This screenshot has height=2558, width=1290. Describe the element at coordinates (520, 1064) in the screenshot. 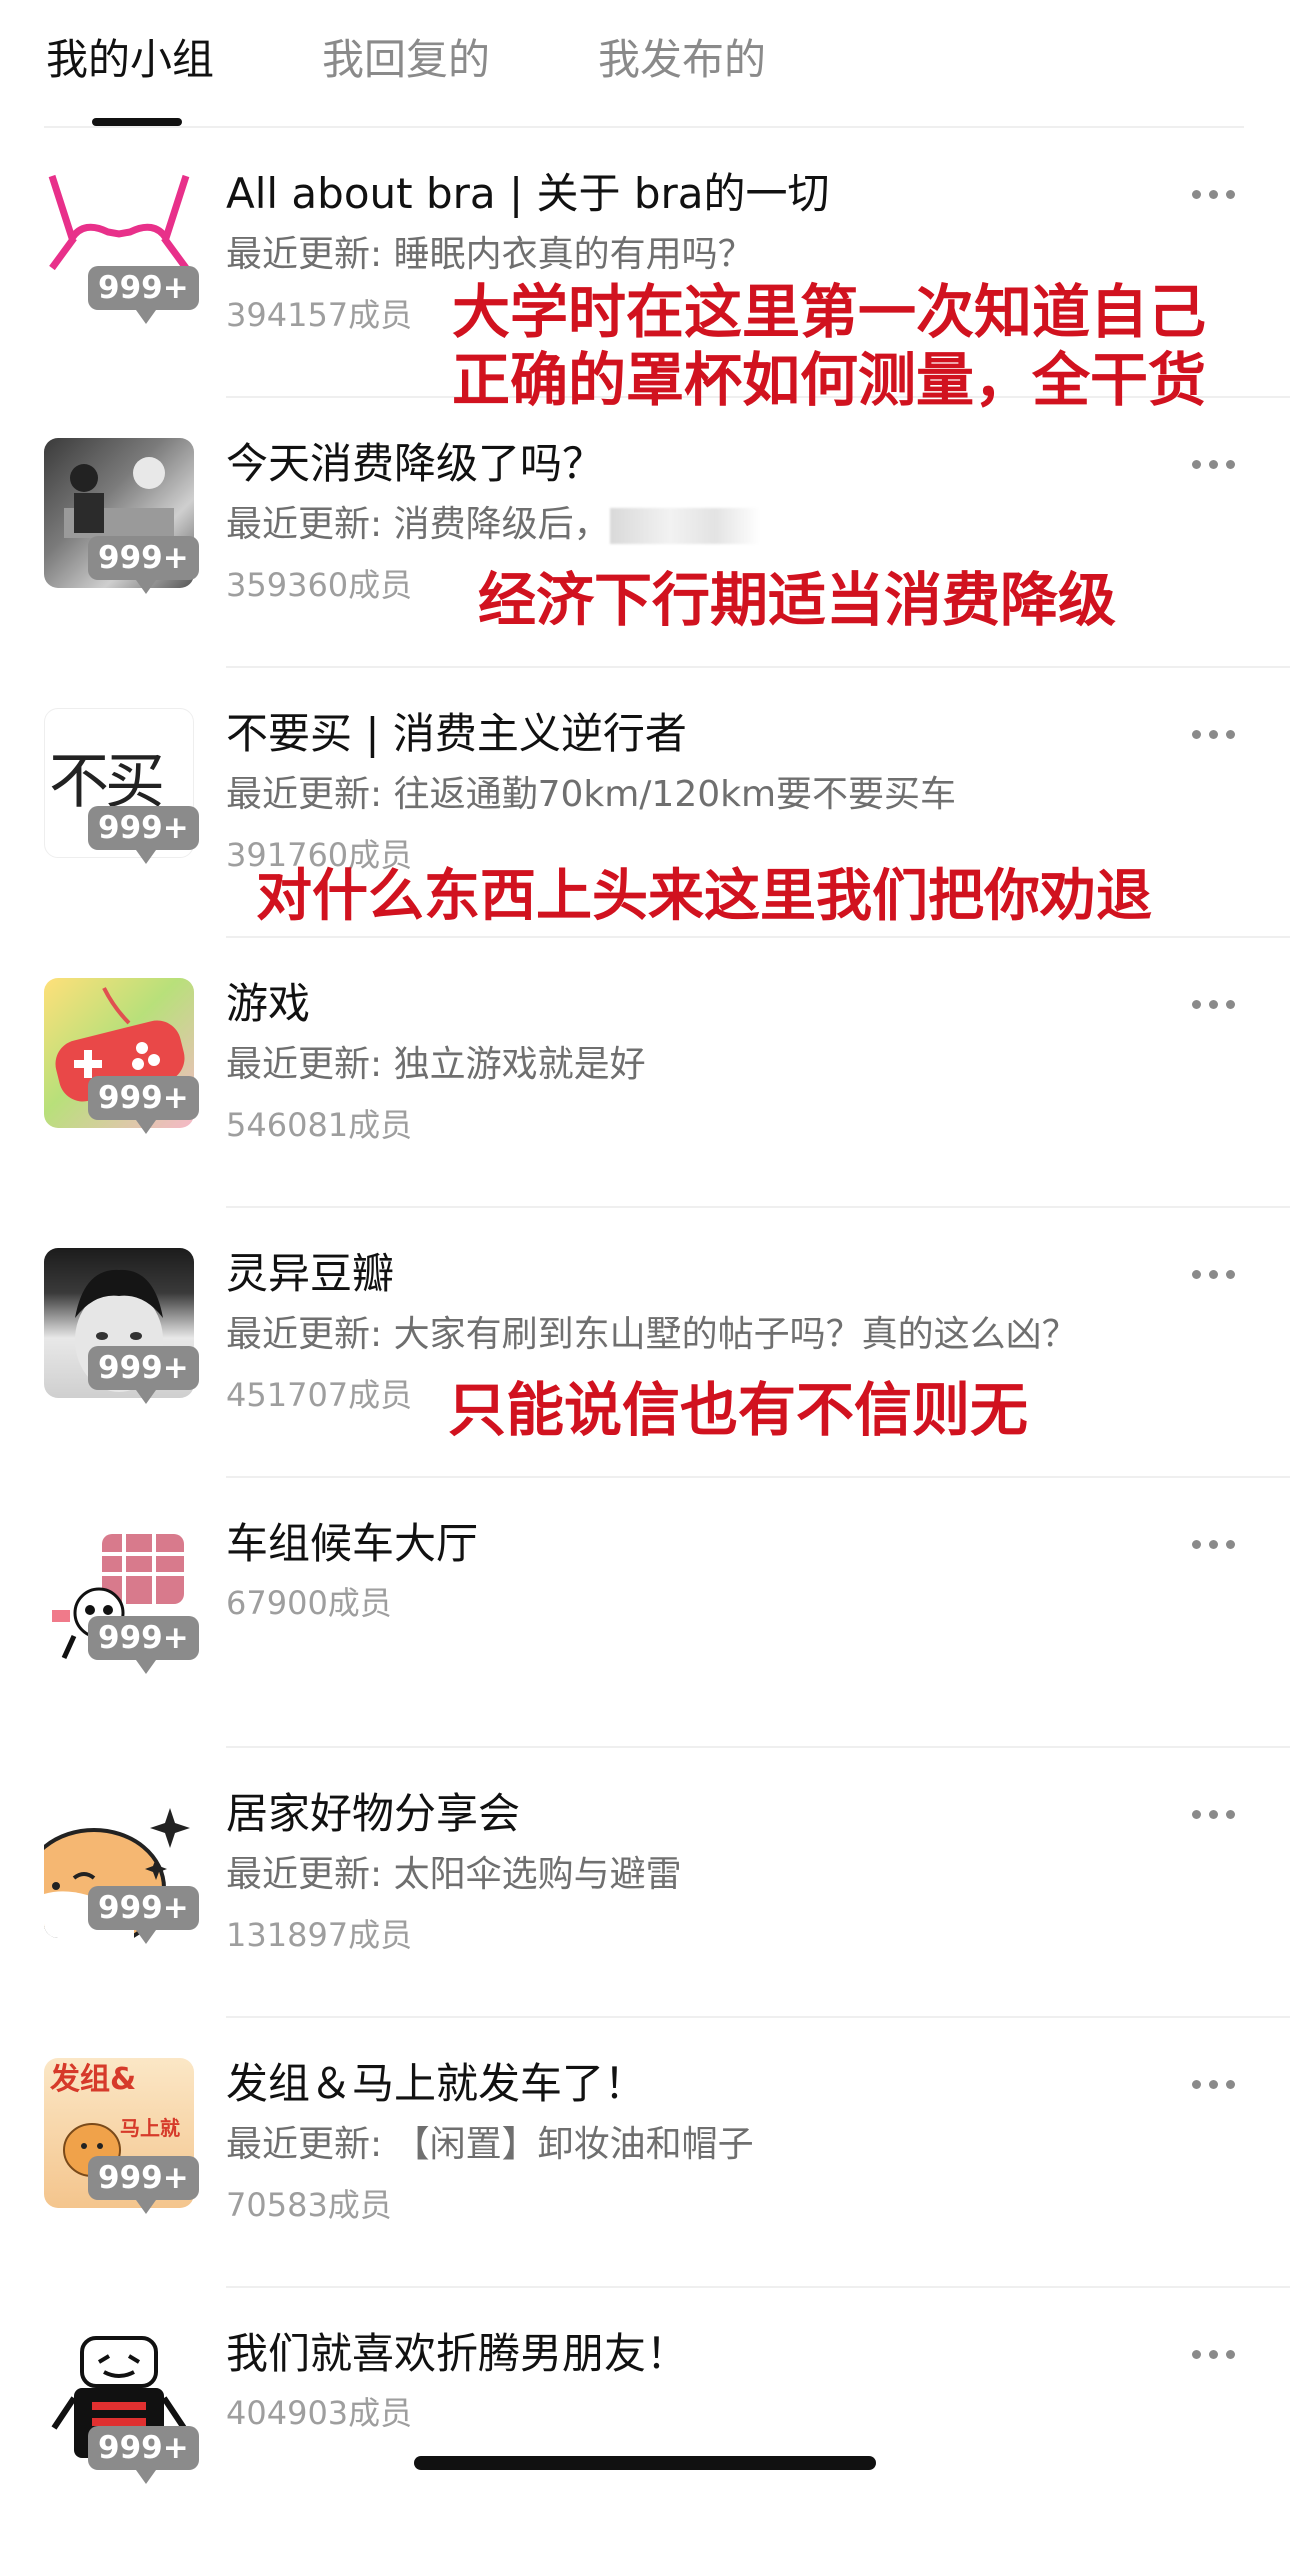

I see `latest-update-text: 独立游戏就是好` at that location.